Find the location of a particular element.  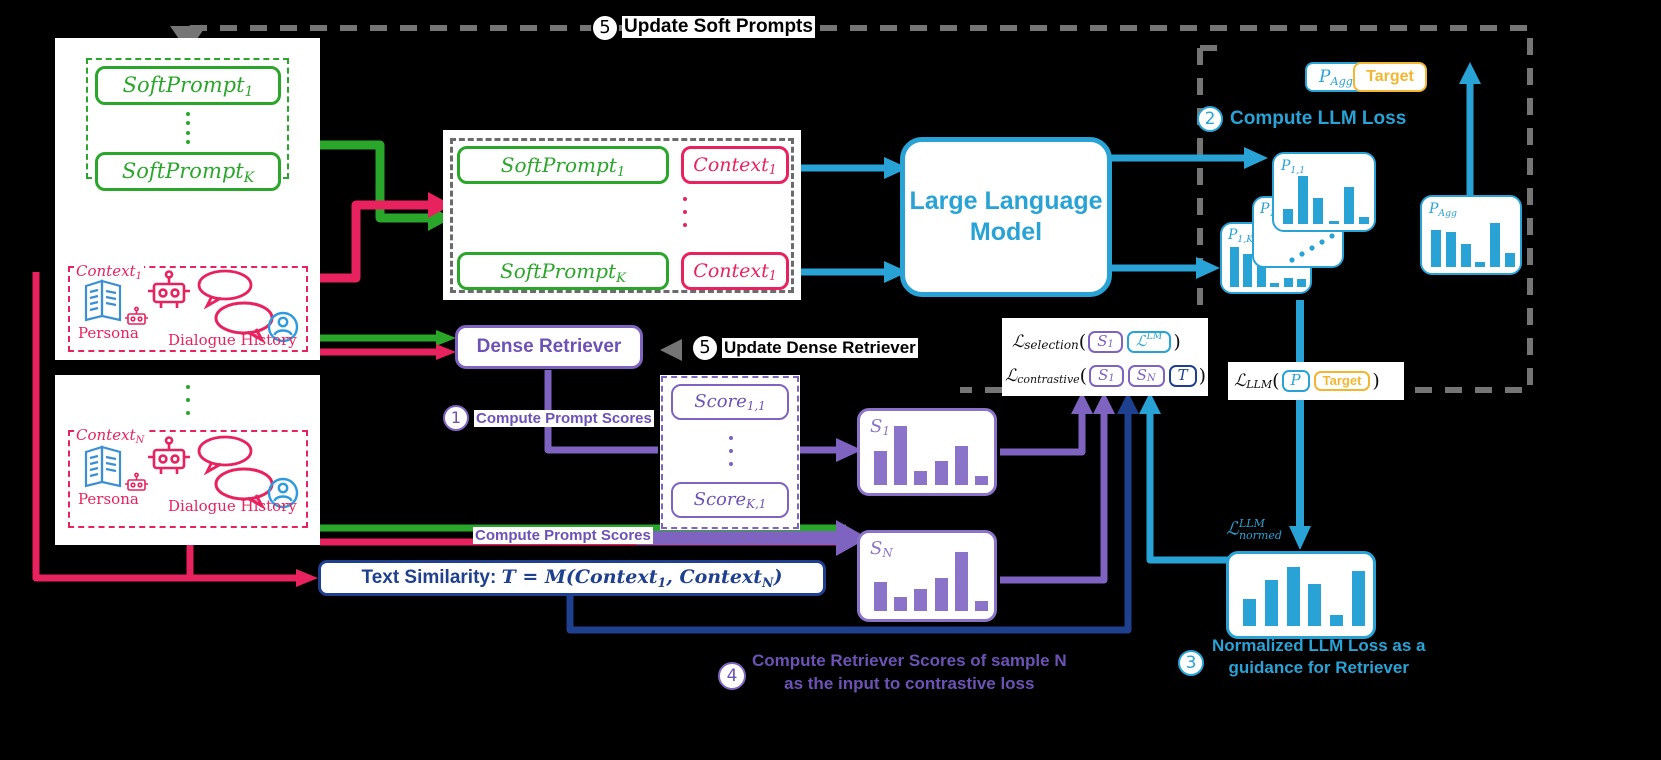

target-chip: Target is located at coordinates (1390, 77).